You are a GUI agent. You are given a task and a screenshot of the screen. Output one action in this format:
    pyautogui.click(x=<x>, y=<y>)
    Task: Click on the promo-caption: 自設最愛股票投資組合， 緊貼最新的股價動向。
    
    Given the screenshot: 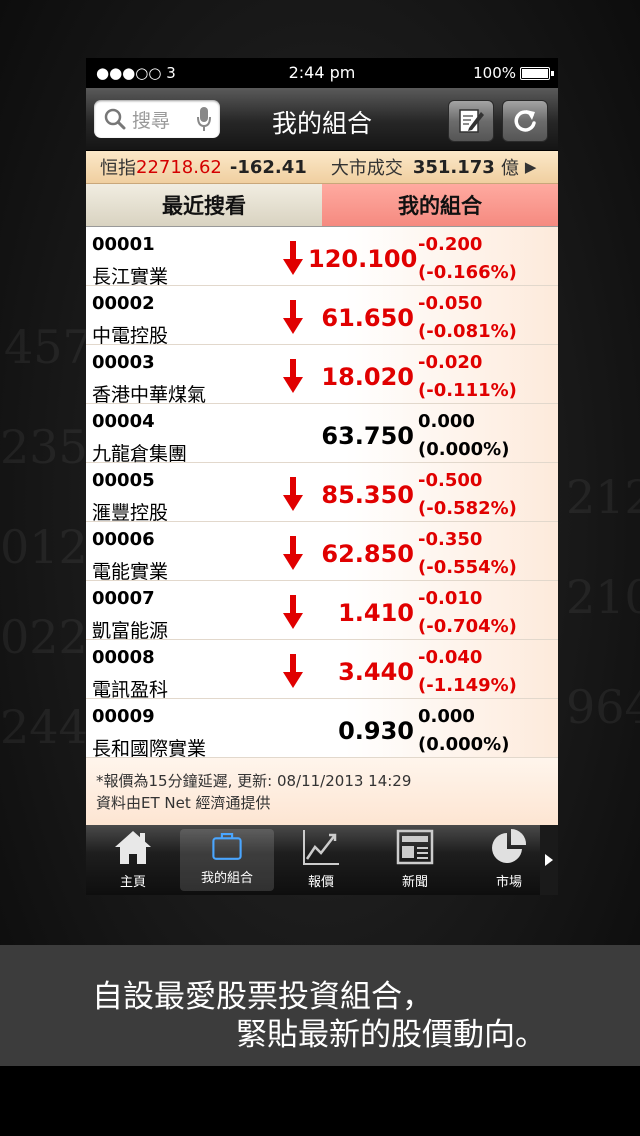 What is the action you would take?
    pyautogui.click(x=320, y=1005)
    